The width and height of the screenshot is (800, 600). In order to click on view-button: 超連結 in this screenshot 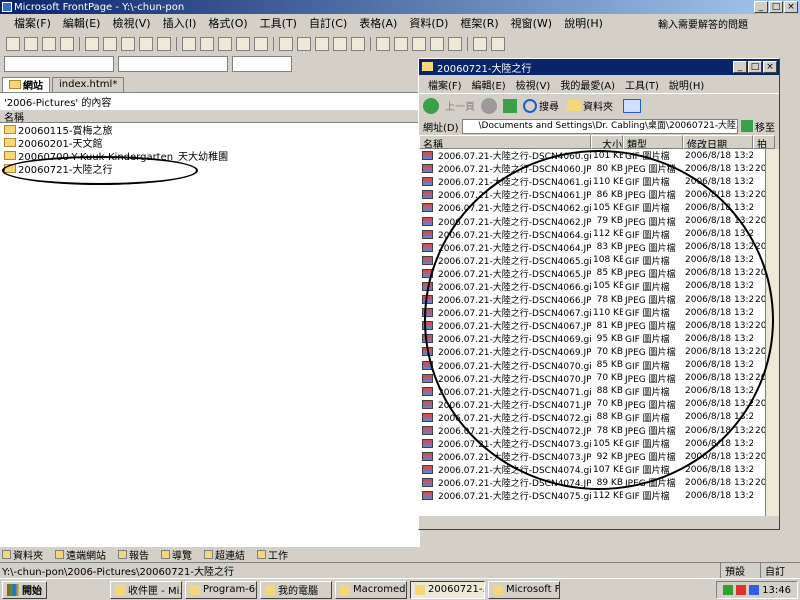, I will do `click(227, 554)`.